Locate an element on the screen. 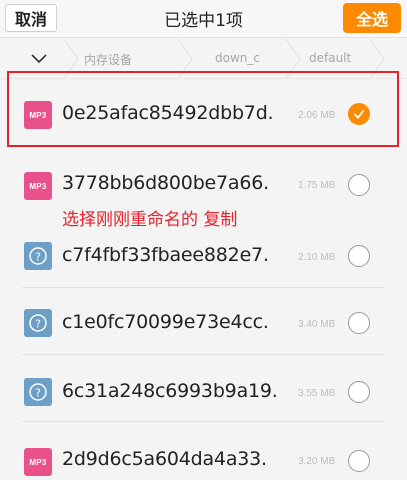  file-size: 1.75 MB is located at coordinates (317, 185).